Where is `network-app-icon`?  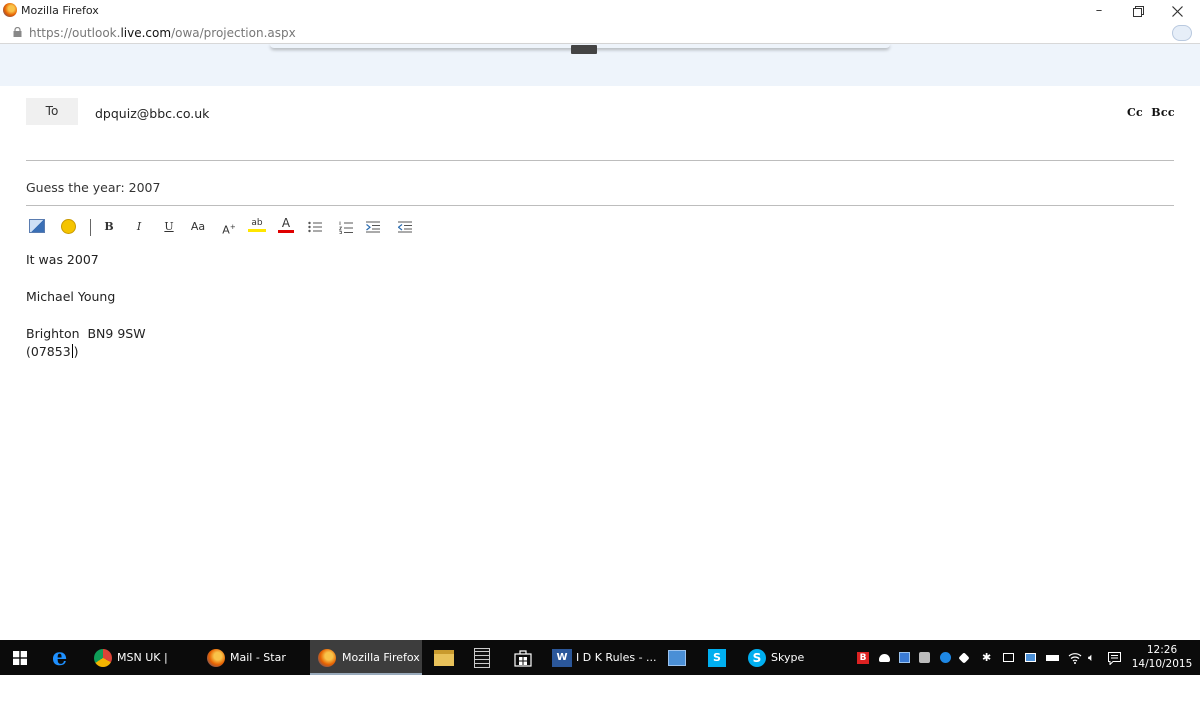
network-app-icon is located at coordinates (677, 658).